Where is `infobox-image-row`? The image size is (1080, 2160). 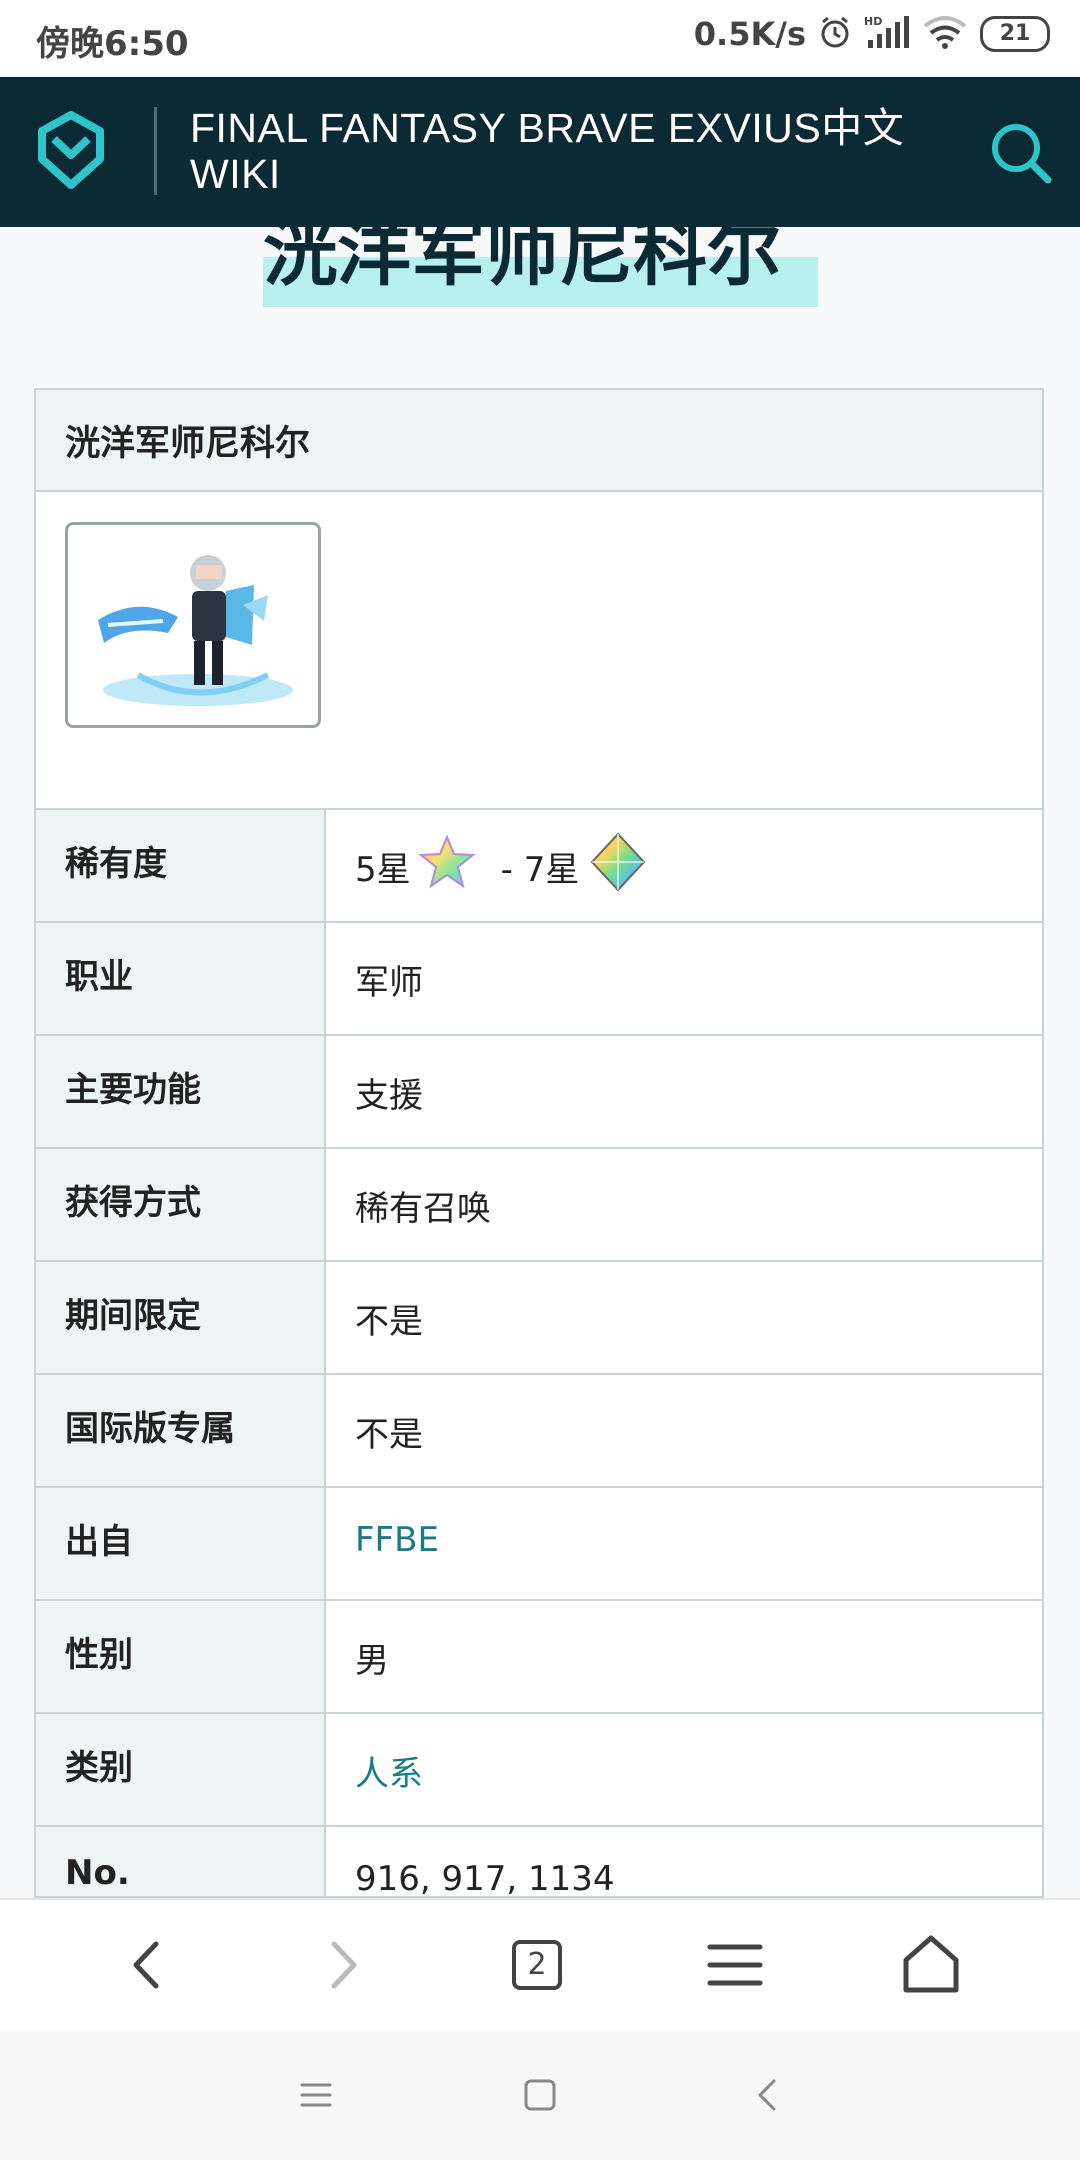
infobox-image-row is located at coordinates (539, 651).